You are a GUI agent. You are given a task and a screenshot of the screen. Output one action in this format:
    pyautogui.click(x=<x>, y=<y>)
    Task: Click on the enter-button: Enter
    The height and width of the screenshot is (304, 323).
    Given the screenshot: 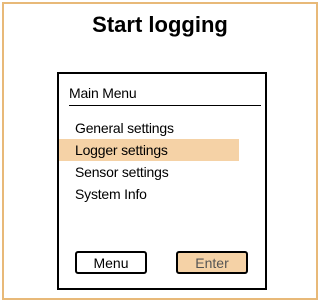 What is the action you would take?
    pyautogui.click(x=212, y=262)
    